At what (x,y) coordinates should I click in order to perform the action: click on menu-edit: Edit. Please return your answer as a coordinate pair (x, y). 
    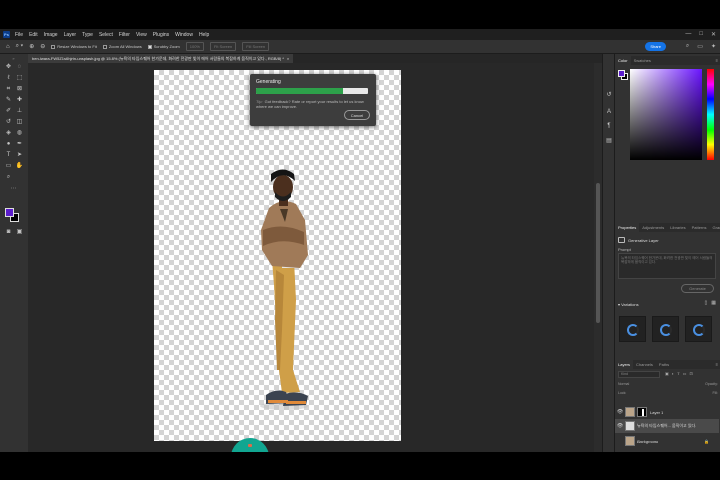
    Looking at the image, I should click on (33, 35).